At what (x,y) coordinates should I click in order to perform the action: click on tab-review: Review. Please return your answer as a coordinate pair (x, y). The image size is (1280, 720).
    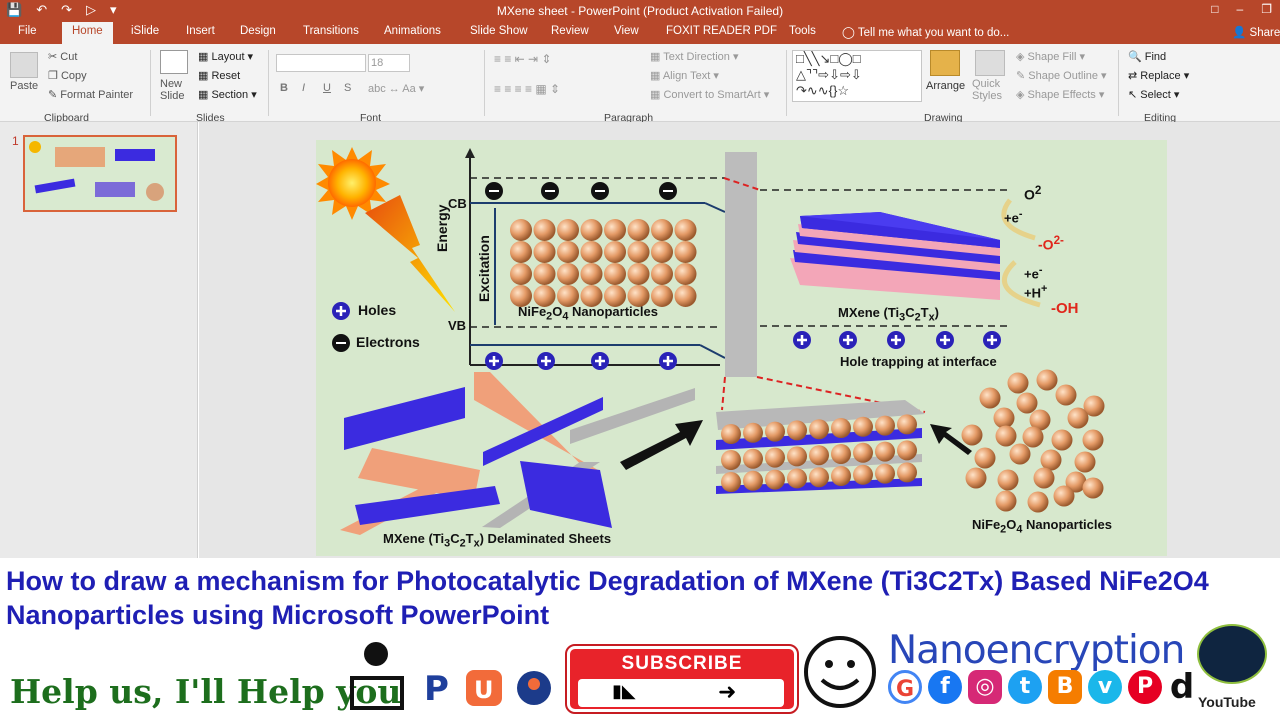
    Looking at the image, I should click on (570, 31).